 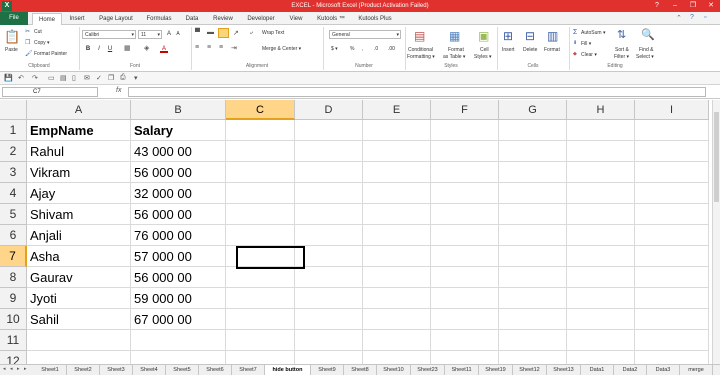 What do you see at coordinates (329, 235) in the screenshot?
I see `cell-d6` at bounding box center [329, 235].